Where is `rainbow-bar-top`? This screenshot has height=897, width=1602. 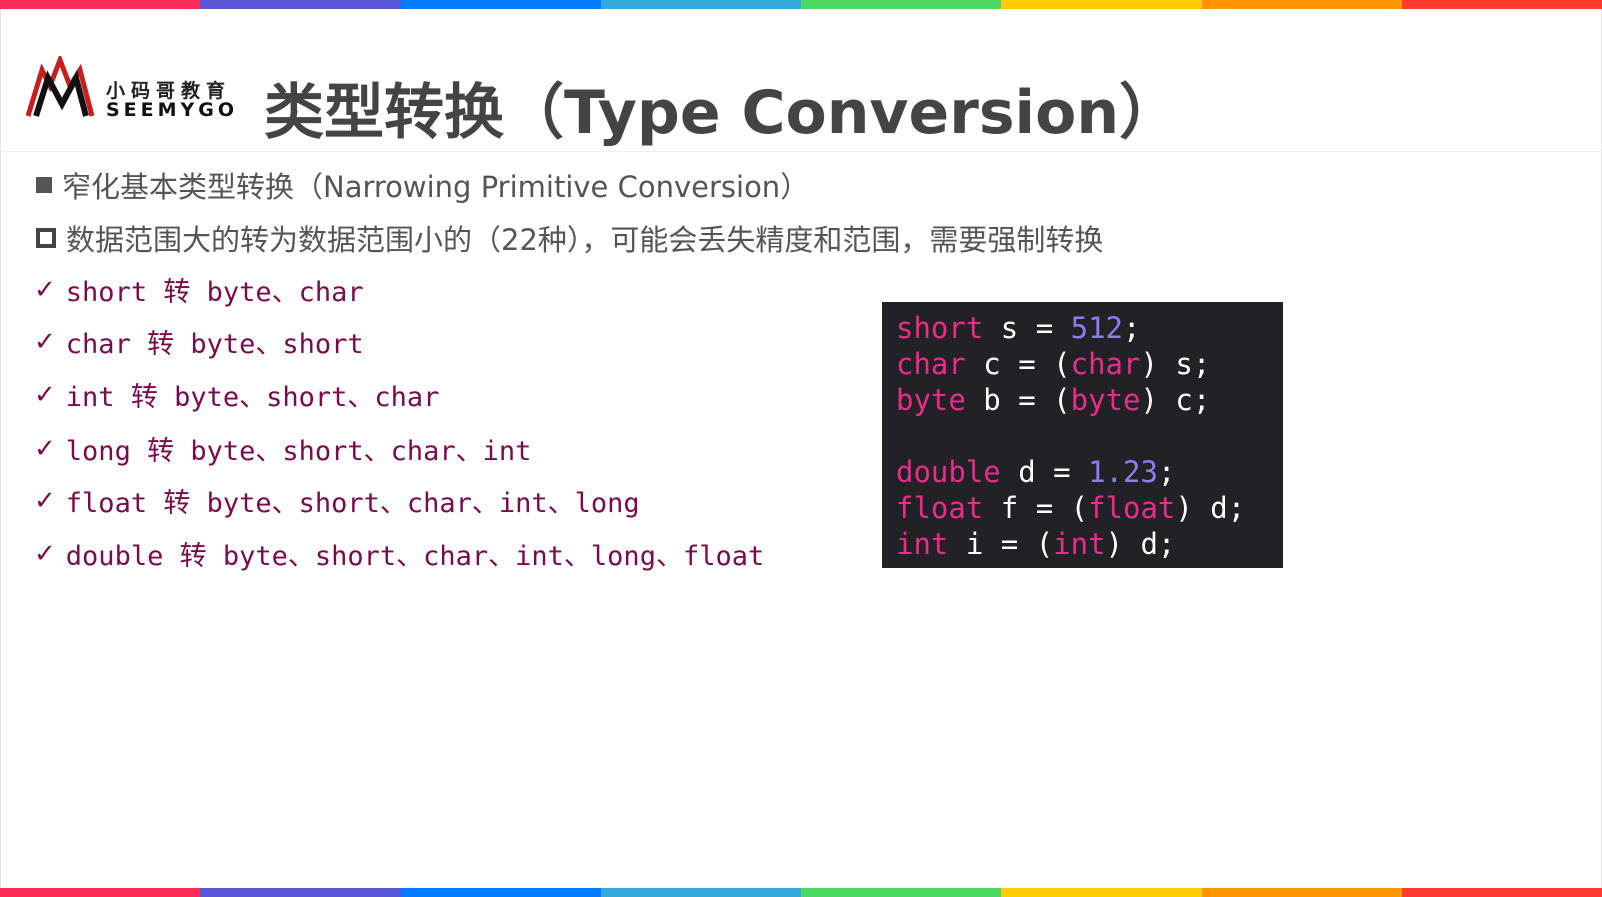 rainbow-bar-top is located at coordinates (801, 4).